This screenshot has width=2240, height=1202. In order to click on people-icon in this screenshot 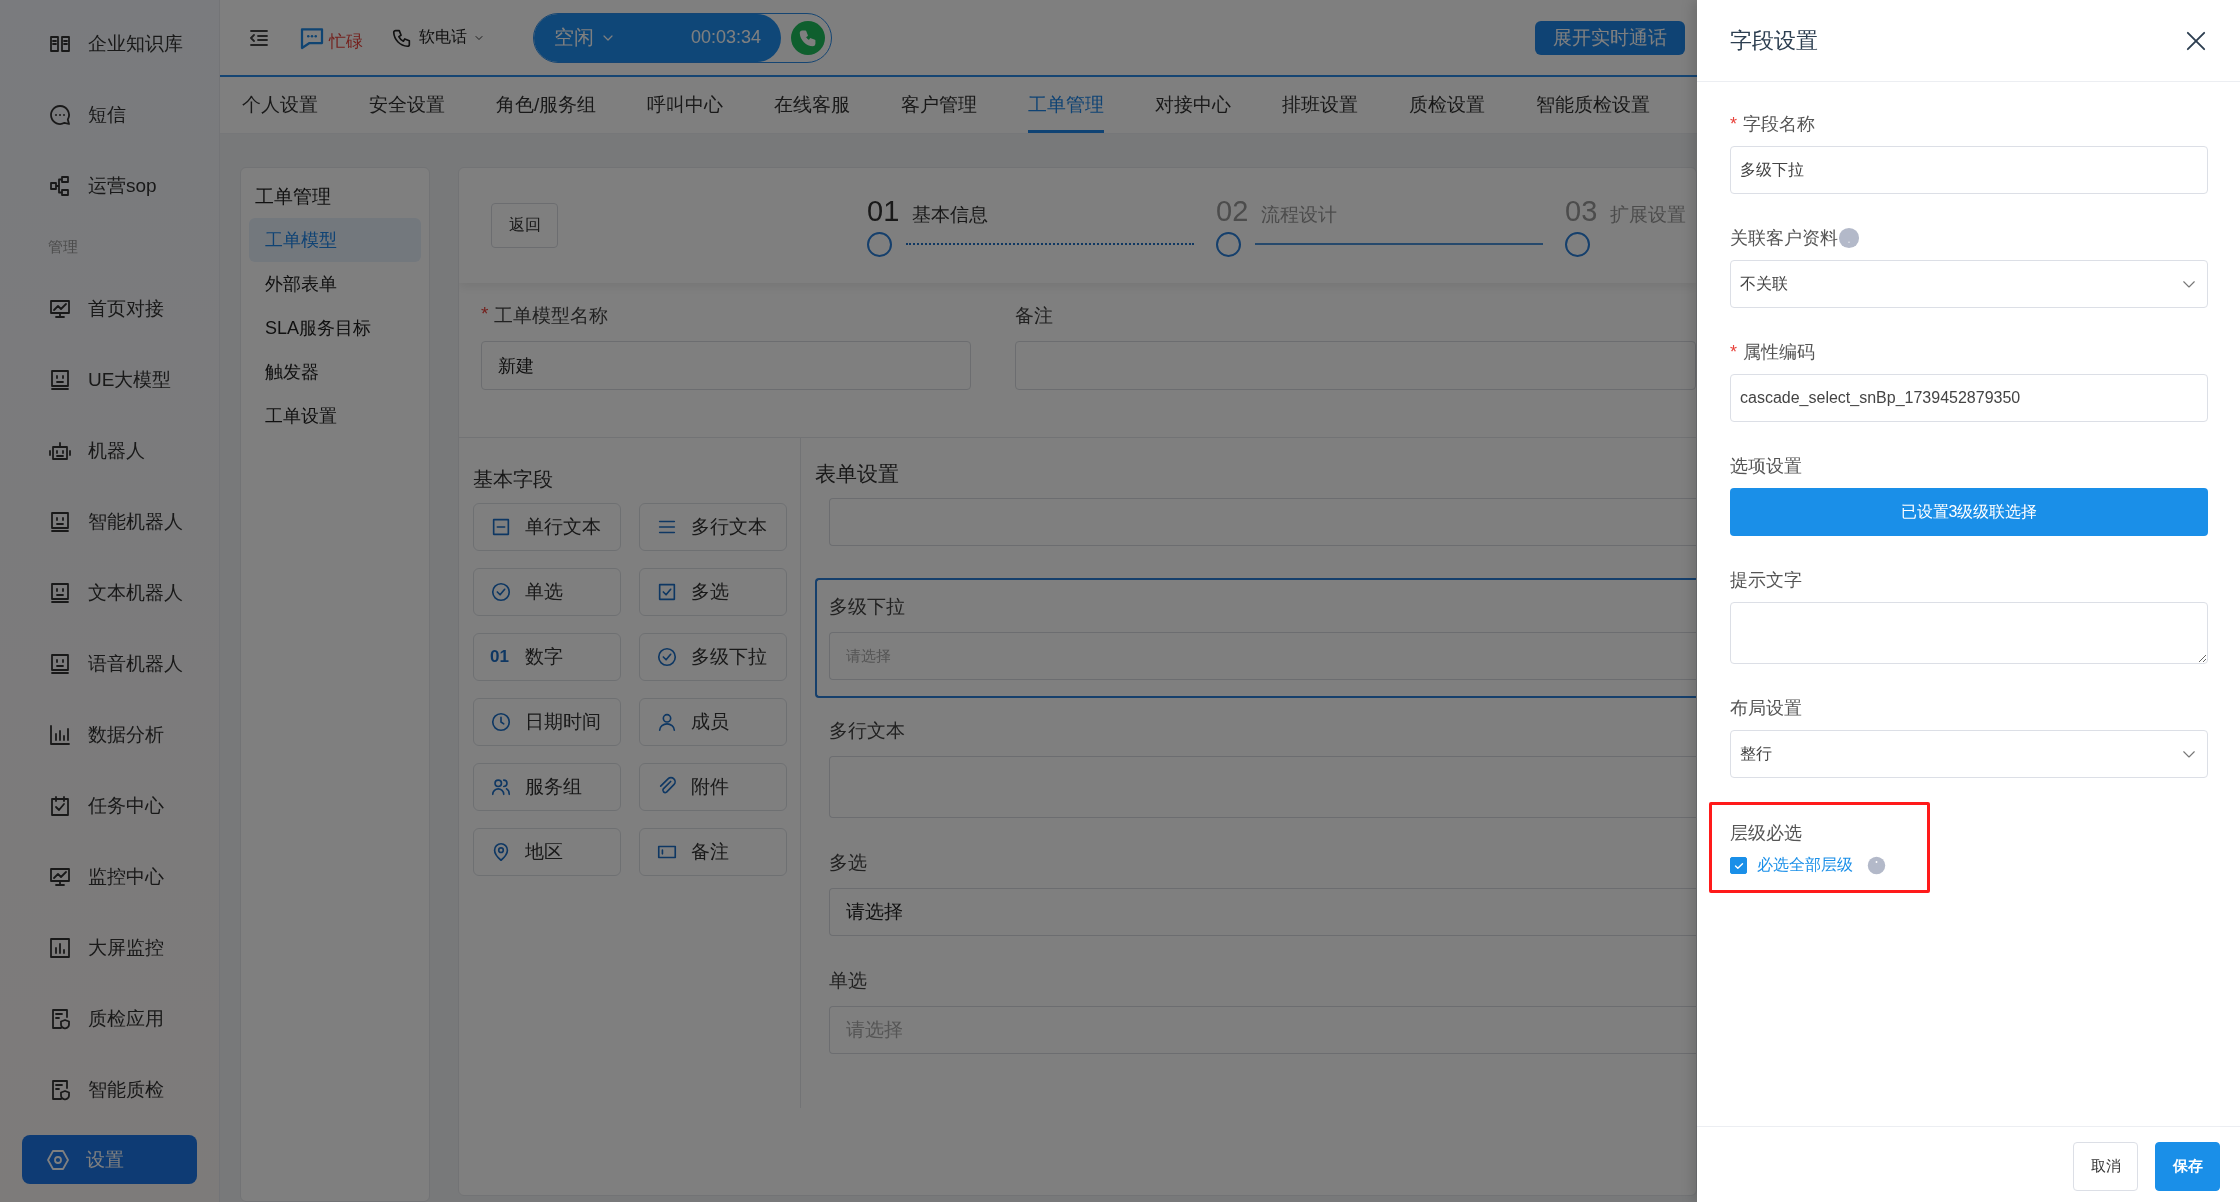, I will do `click(501, 787)`.